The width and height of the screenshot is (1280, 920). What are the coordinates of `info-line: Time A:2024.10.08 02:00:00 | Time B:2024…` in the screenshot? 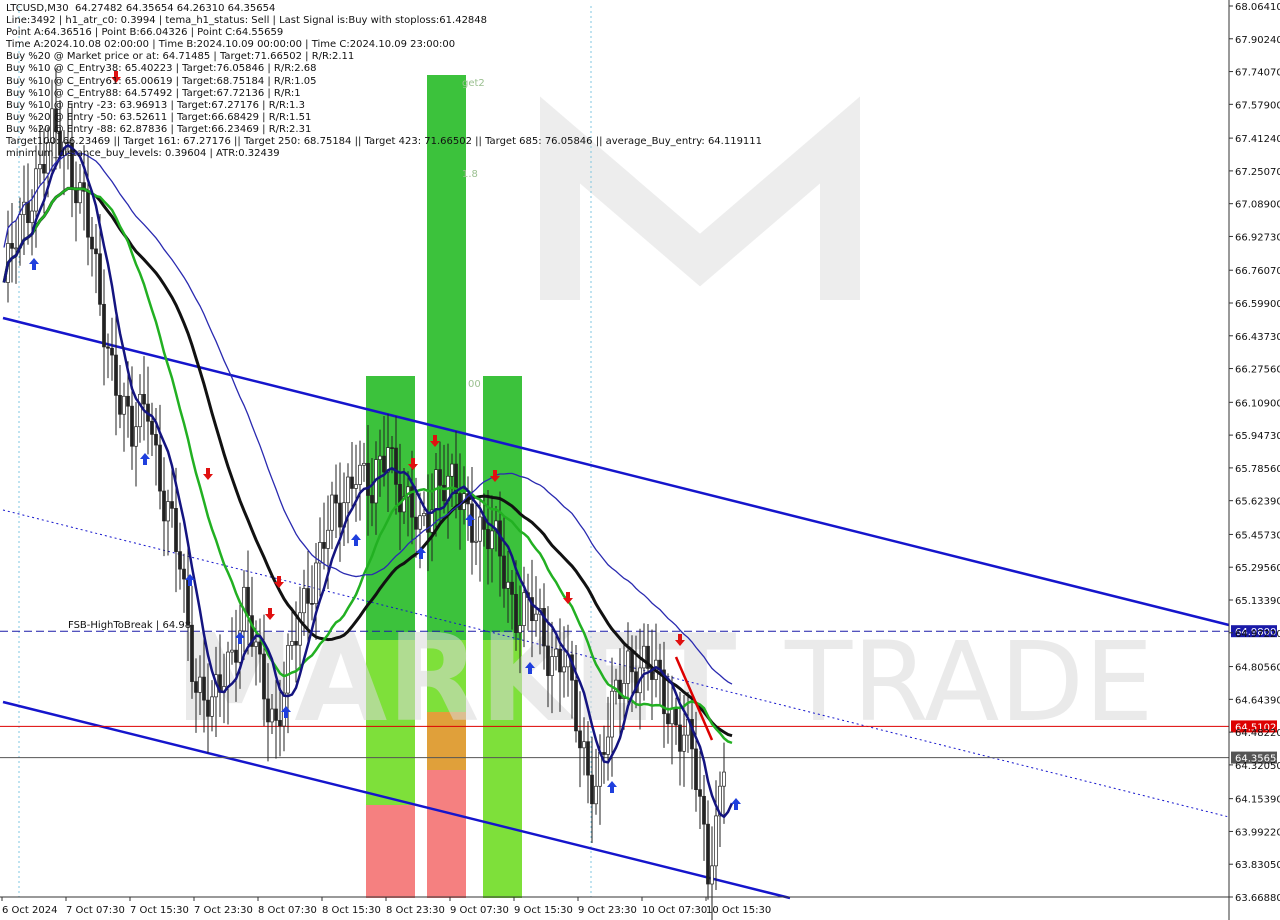 It's located at (231, 45).